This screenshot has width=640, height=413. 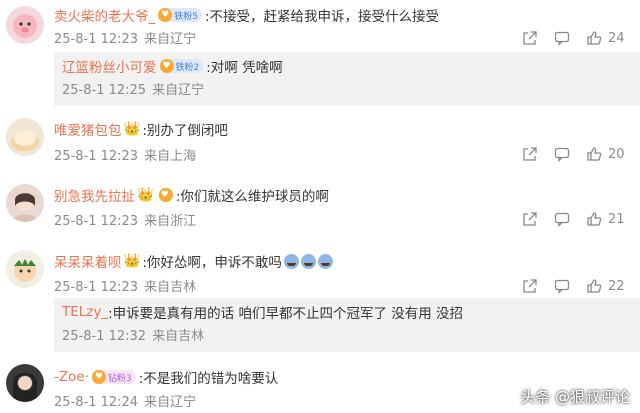 What do you see at coordinates (616, 38) in the screenshot?
I see `like-count: 24` at bounding box center [616, 38].